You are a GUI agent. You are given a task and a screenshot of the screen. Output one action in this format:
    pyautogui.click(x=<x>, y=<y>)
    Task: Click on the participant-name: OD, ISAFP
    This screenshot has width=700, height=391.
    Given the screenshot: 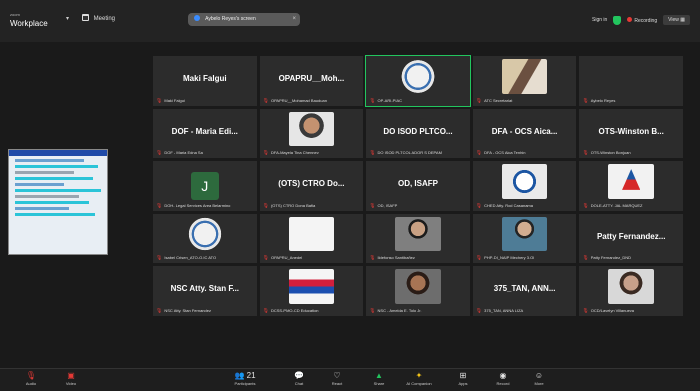 What is the action you would take?
    pyautogui.click(x=417, y=183)
    